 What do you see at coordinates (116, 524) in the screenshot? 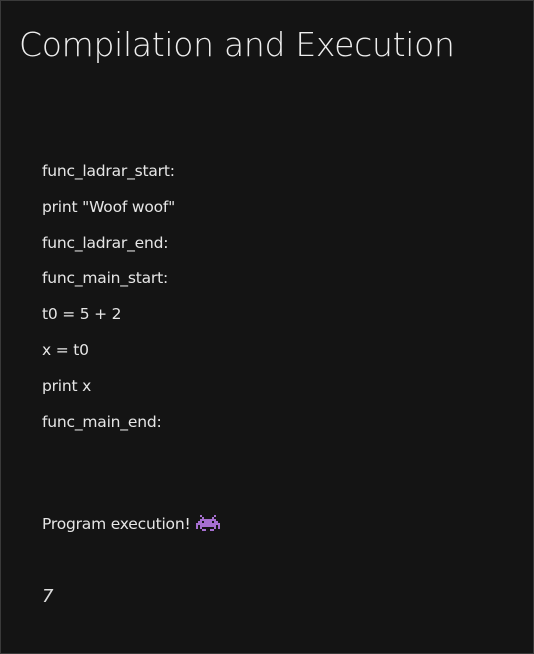
I see `execution-message-text: Program execution!` at bounding box center [116, 524].